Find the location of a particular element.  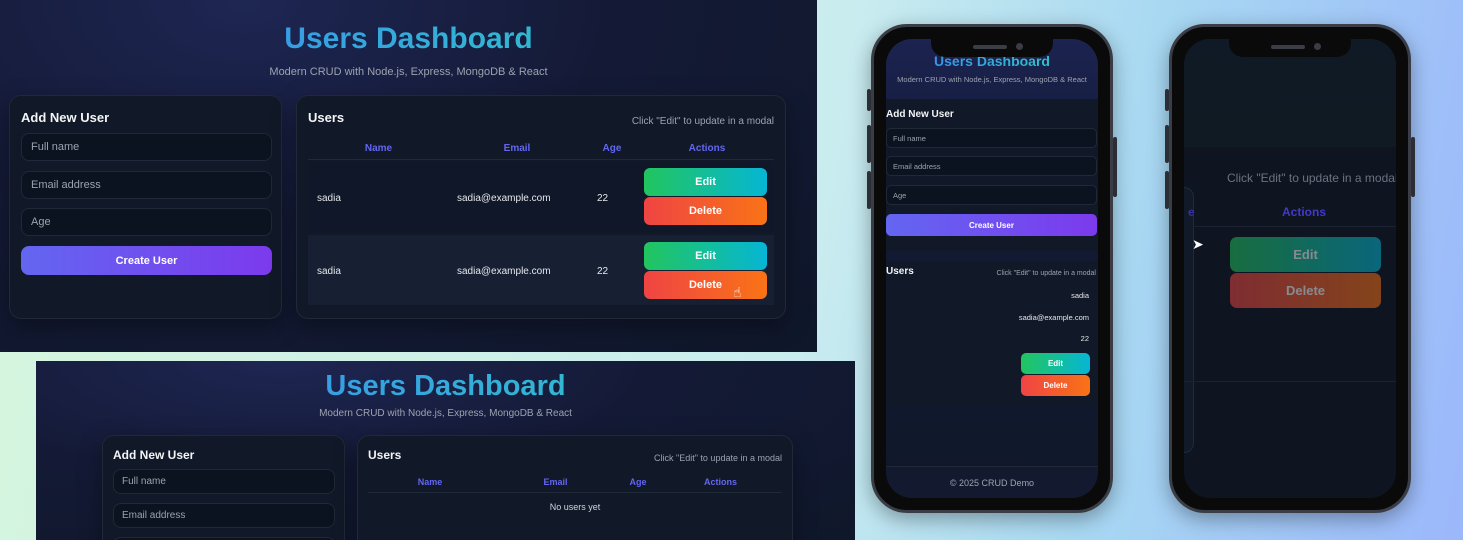

empty-state-text: No users yet is located at coordinates (575, 507).